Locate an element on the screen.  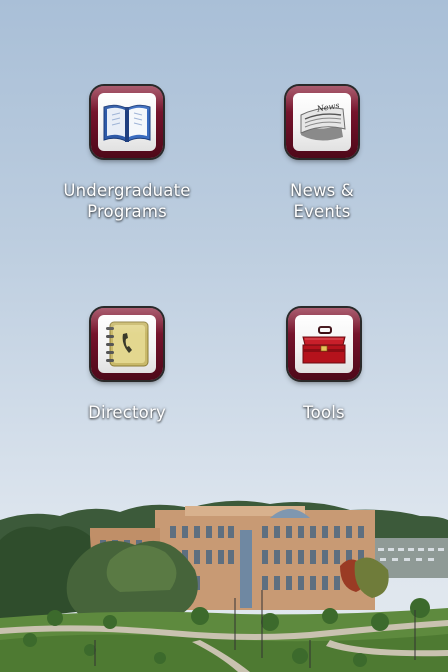
directory-icon-frame is located at coordinates (127, 344).